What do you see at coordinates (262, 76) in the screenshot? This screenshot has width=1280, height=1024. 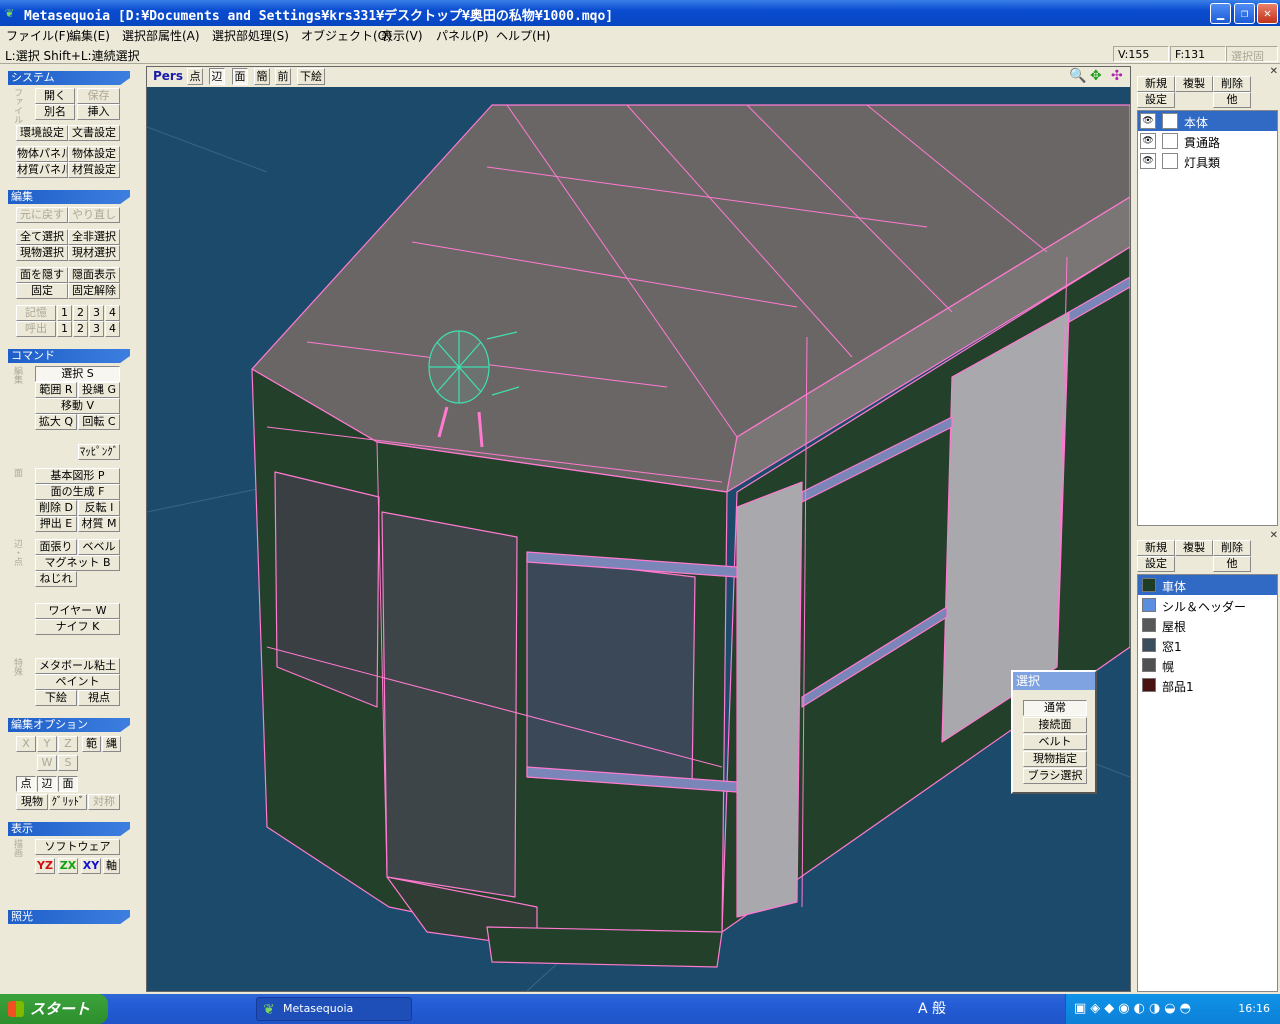 I see `simple-view-toggle: 簡` at bounding box center [262, 76].